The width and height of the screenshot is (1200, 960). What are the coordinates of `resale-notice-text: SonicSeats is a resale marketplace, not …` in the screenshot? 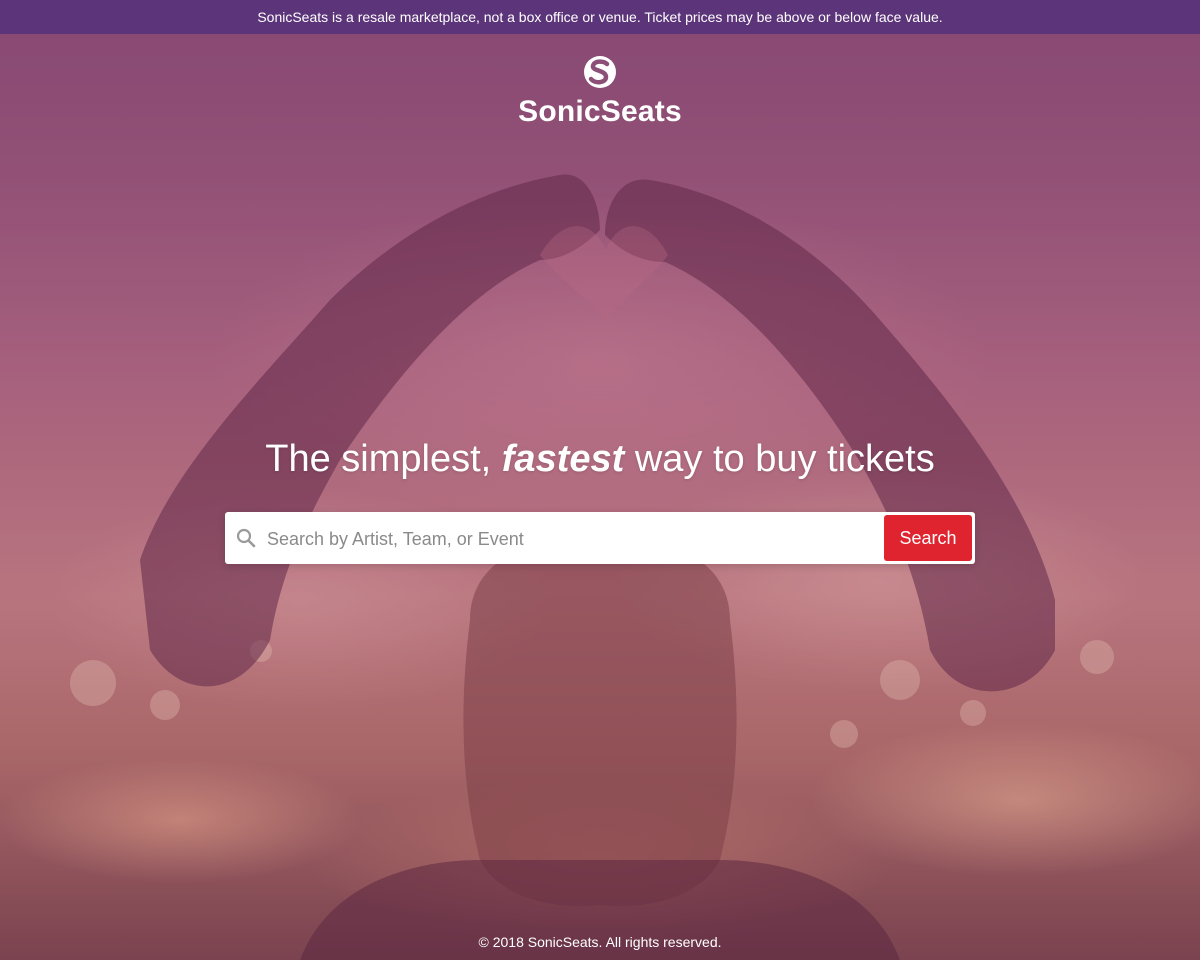 It's located at (600, 17).